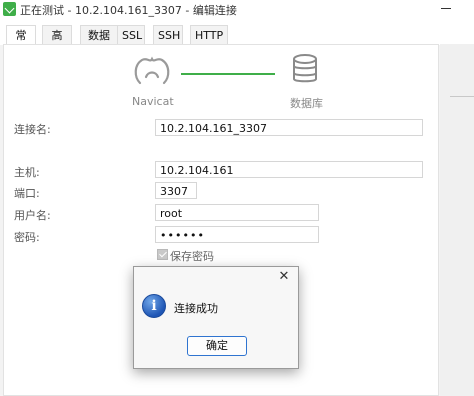 This screenshot has width=474, height=396. Describe the element at coordinates (196, 308) in the screenshot. I see `dialog-message: 连接成功` at that location.